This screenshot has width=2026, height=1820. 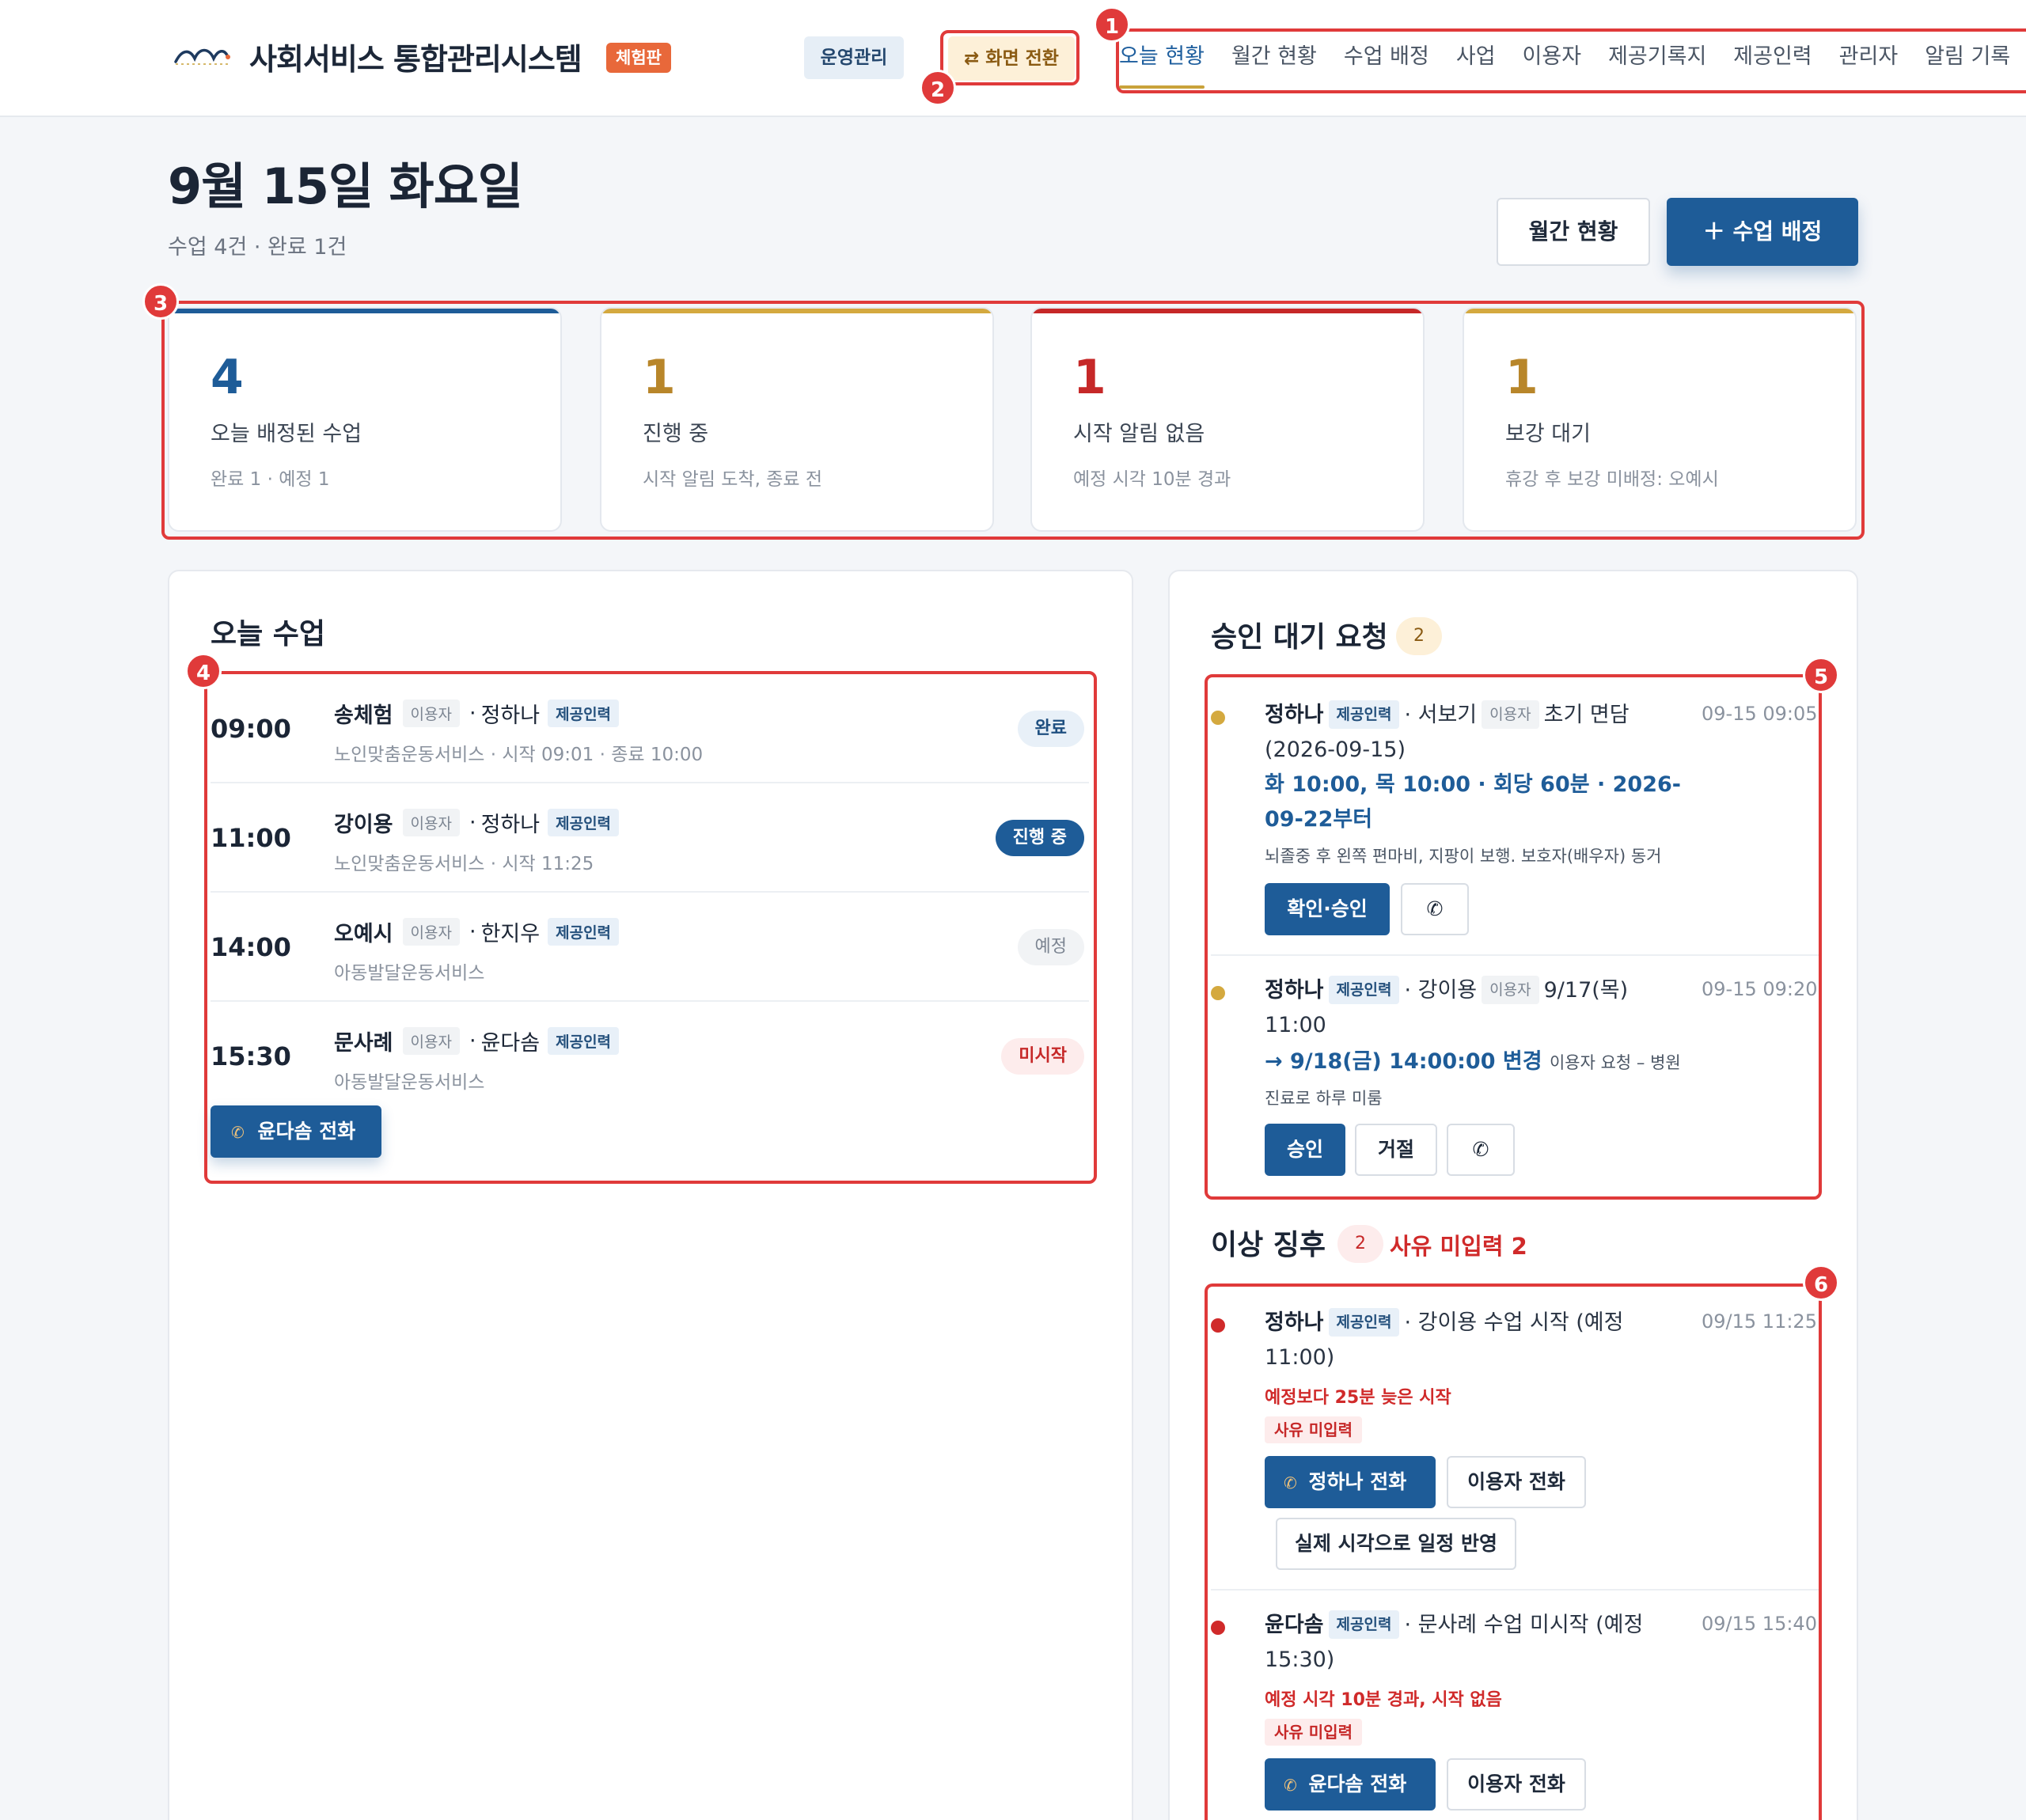 I want to click on monthly-status-button: 월간 현황, so click(x=1573, y=232).